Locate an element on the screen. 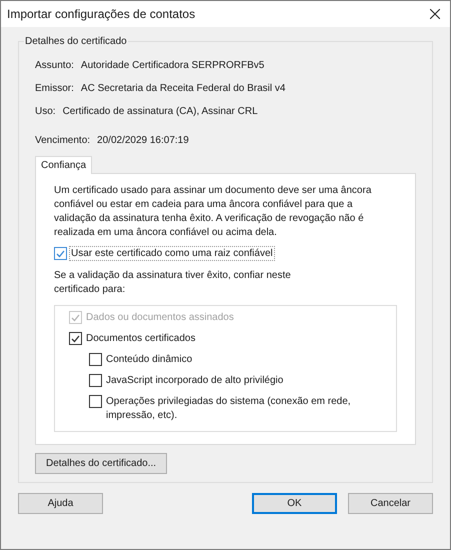 This screenshot has width=451, height=550. dialog-button: OK is located at coordinates (294, 503).